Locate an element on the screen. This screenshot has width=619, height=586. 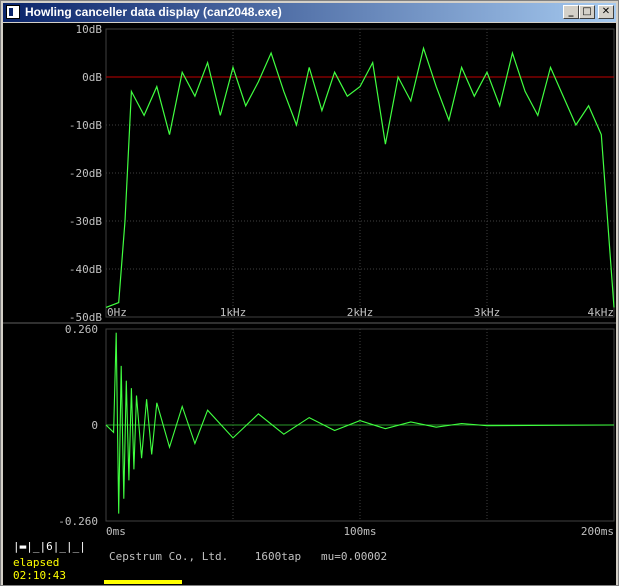
progress-bar is located at coordinates (143, 582).